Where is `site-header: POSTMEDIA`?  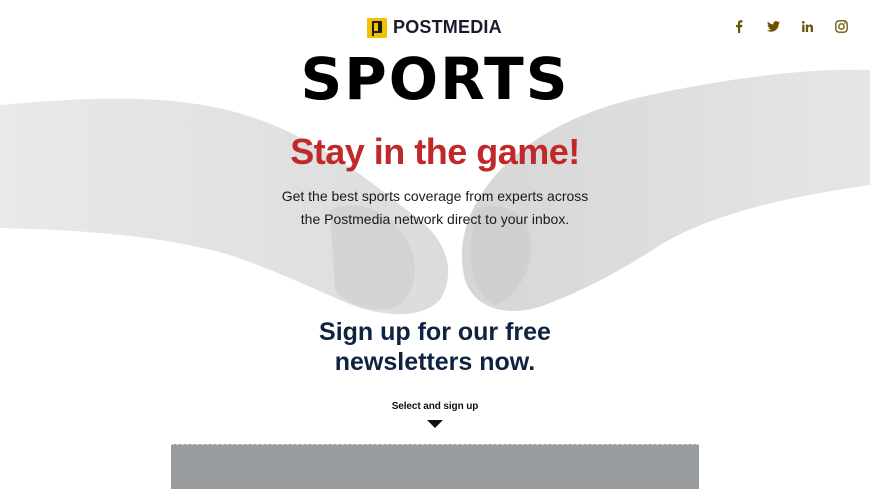 site-header: POSTMEDIA is located at coordinates (435, 28).